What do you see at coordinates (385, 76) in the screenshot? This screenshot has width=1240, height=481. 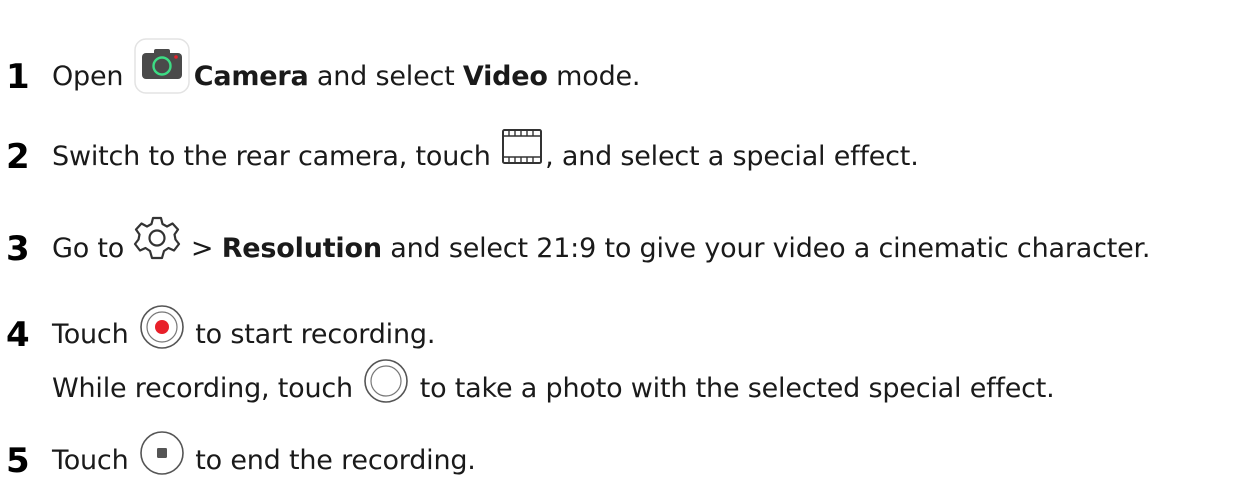 I see `step-text-mid: and select` at bounding box center [385, 76].